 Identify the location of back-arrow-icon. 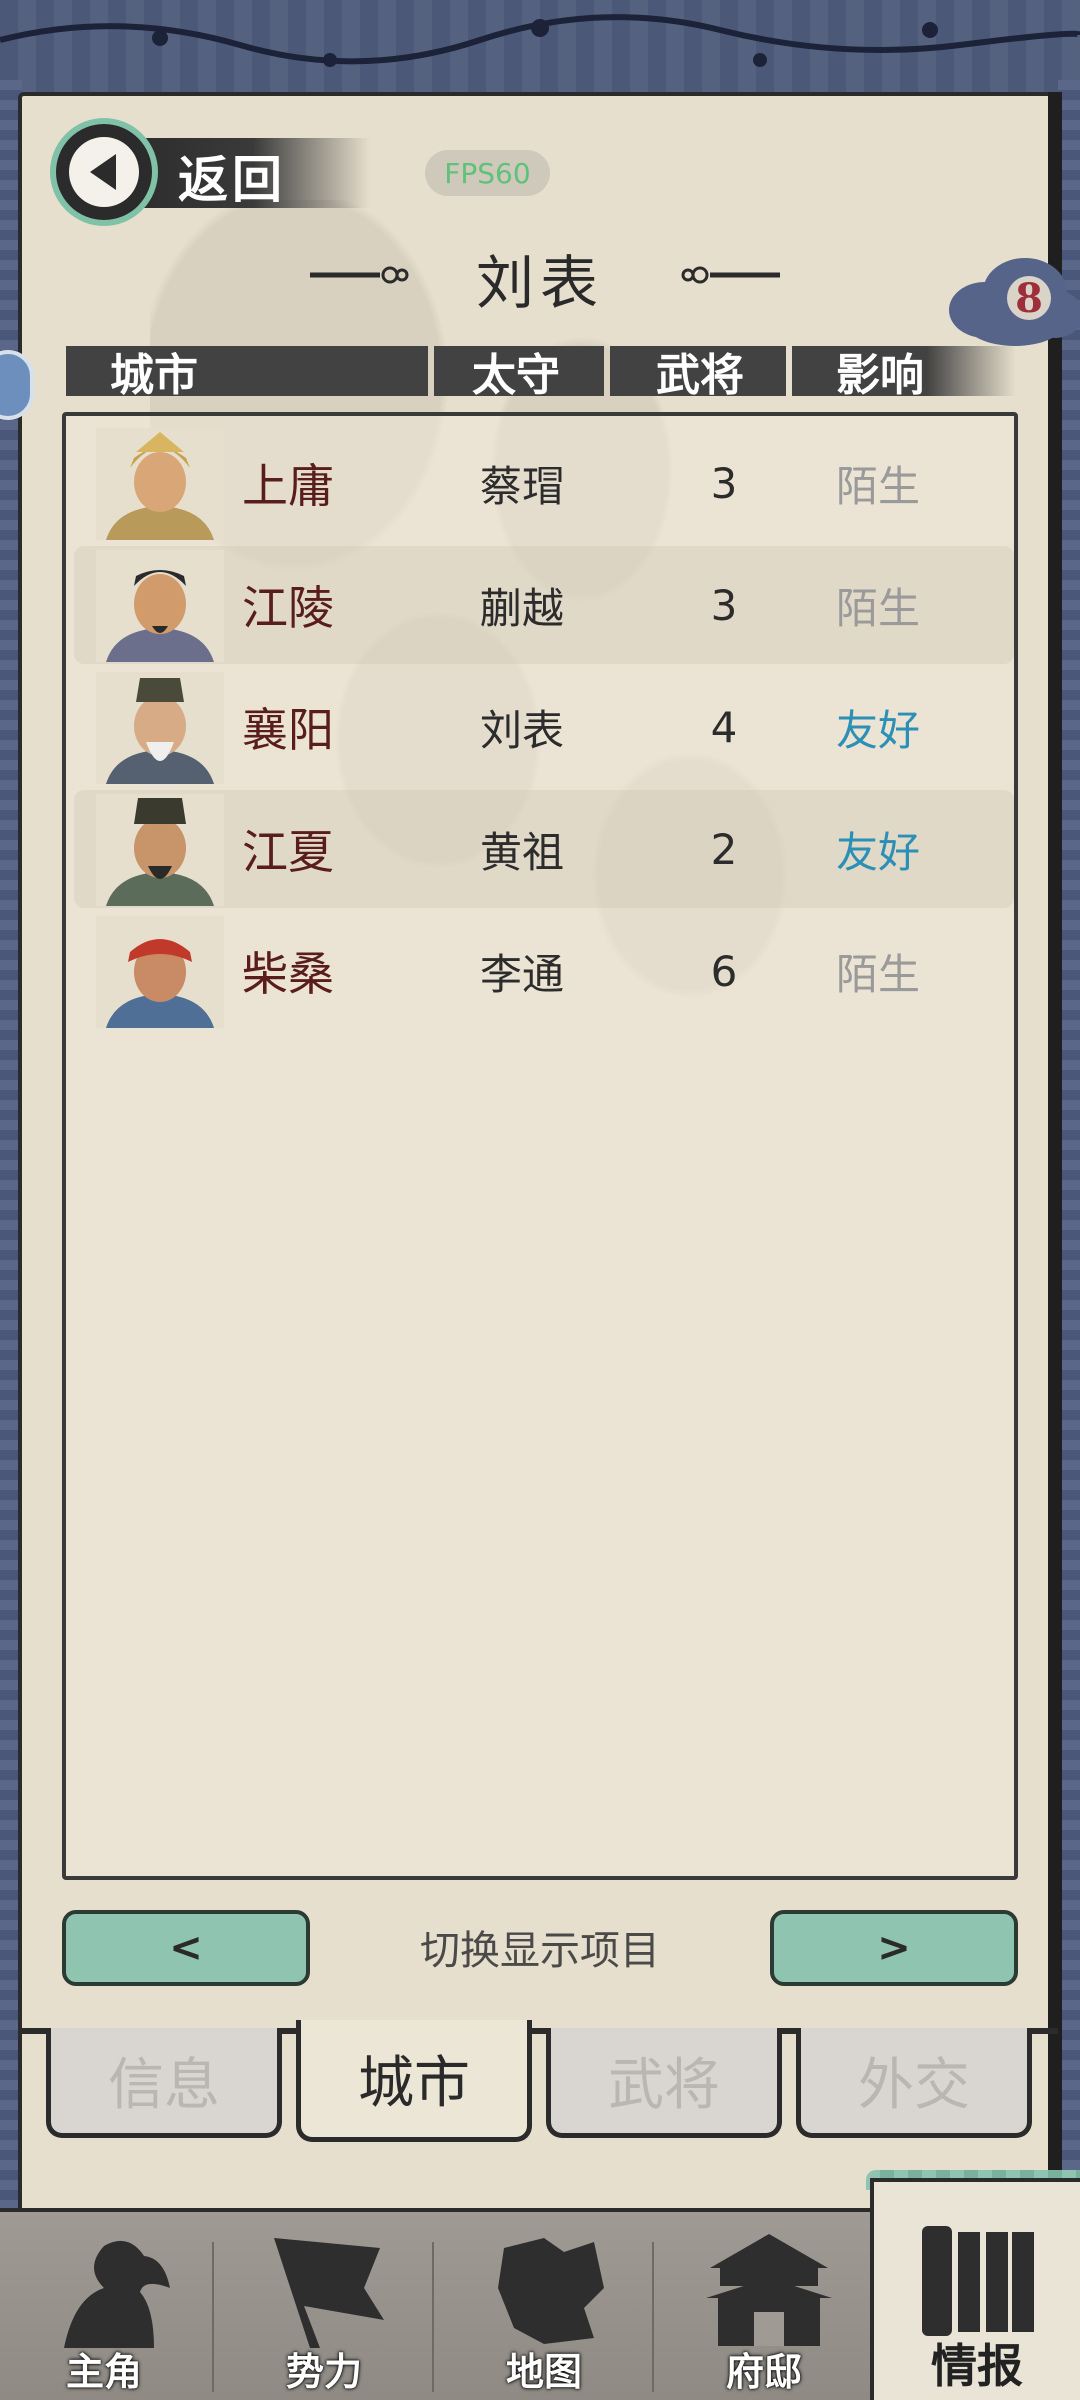
(104, 172).